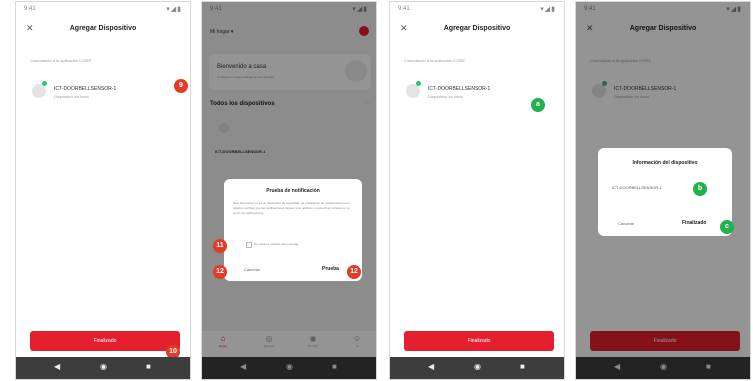 This screenshot has height=381, width=753. Describe the element at coordinates (727, 227) in the screenshot. I see `callout-badge-c: c` at that location.